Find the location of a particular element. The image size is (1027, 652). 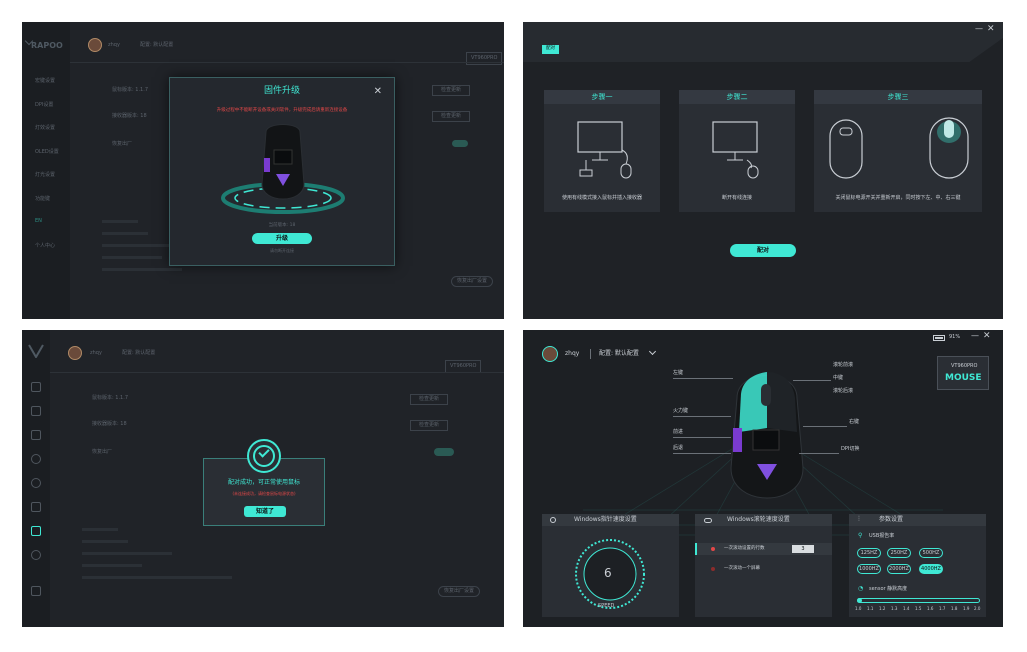

callout-left-button: 左键 is located at coordinates (678, 373).